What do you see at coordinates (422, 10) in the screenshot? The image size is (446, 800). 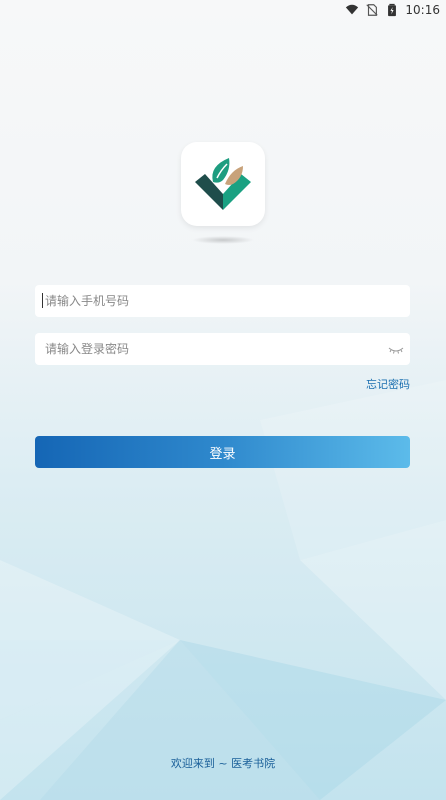 I see `status-time: 10:16` at bounding box center [422, 10].